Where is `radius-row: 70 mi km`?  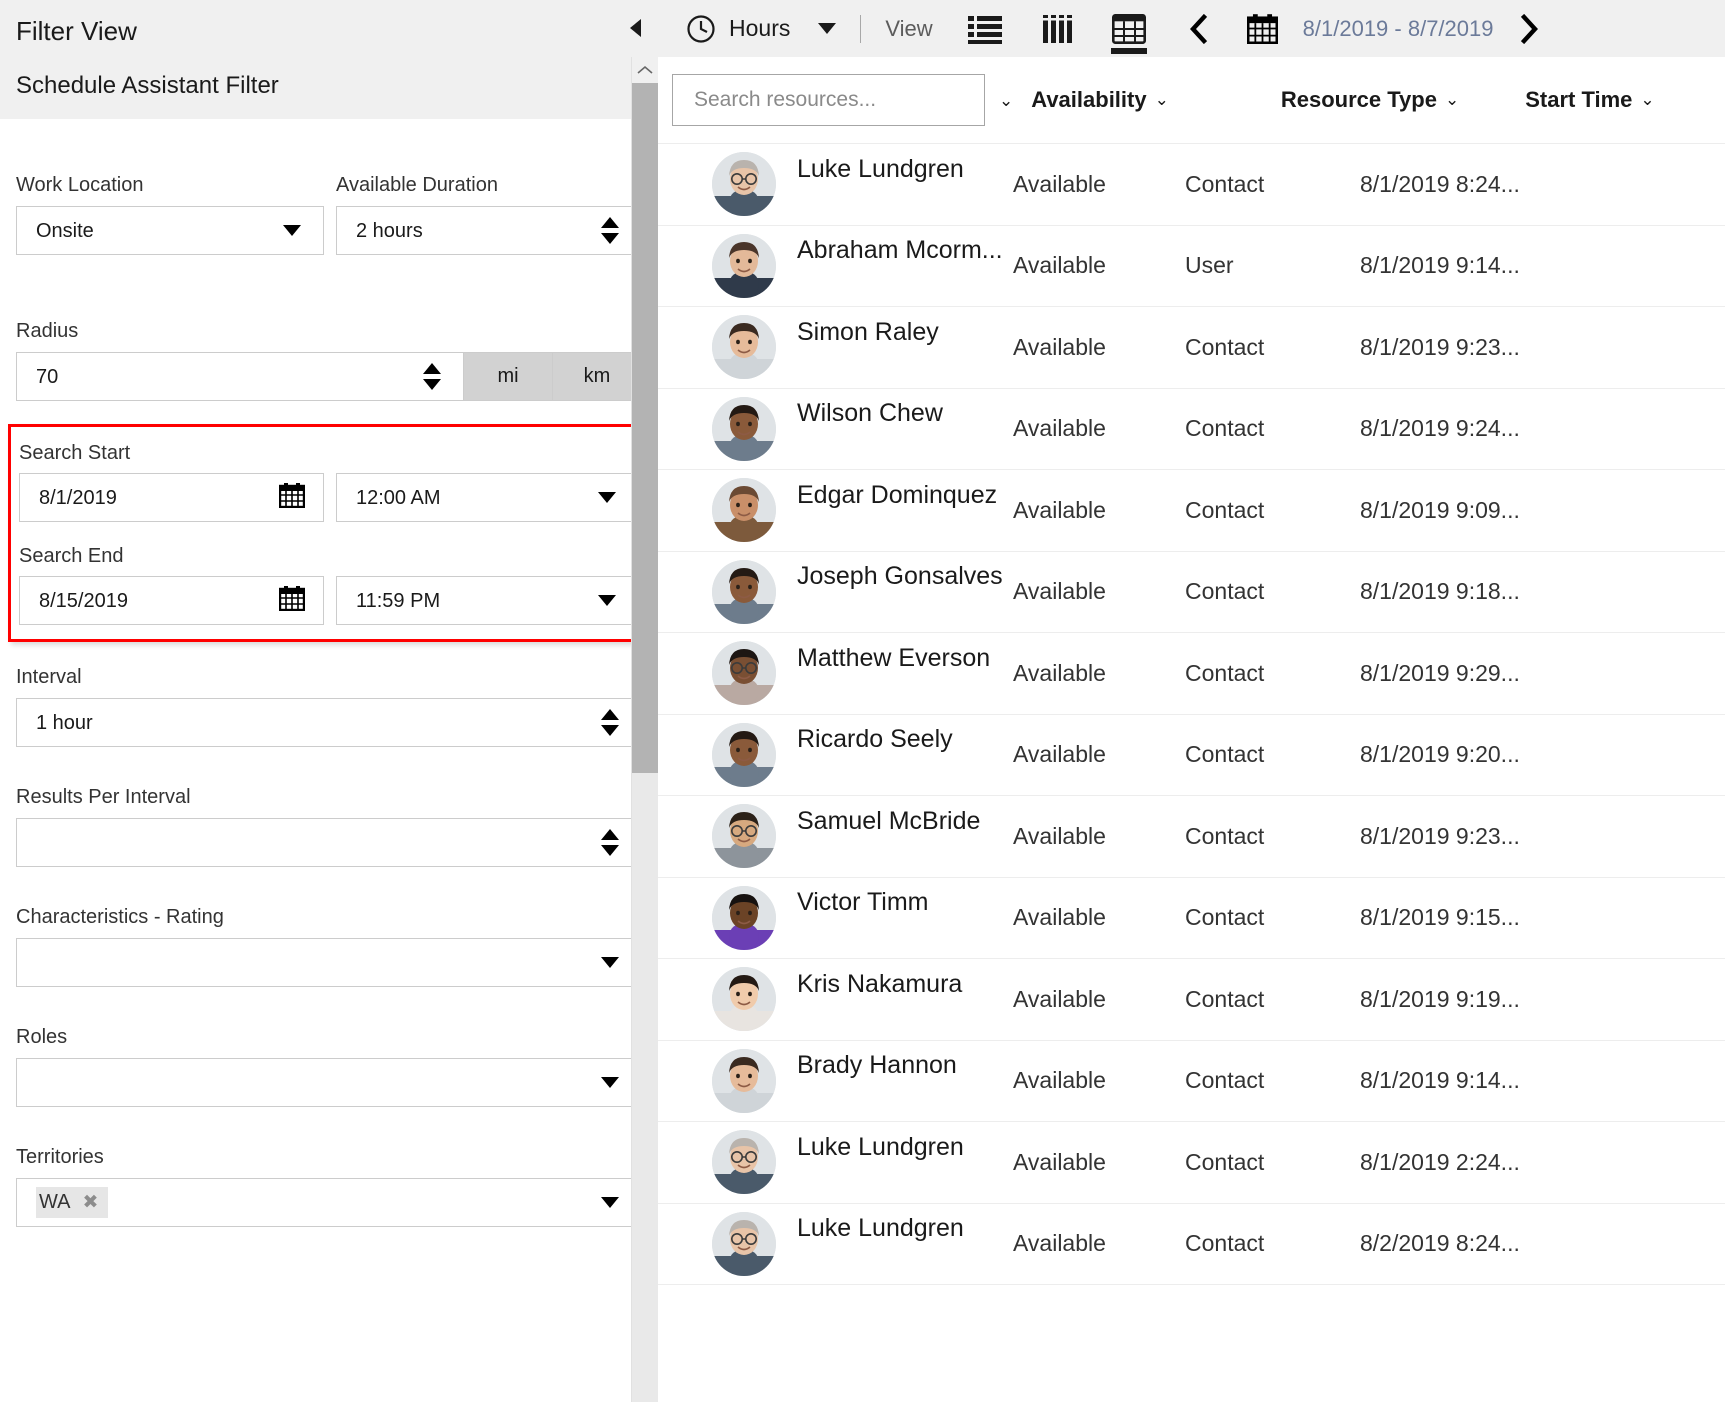
radius-row: 70 mi km is located at coordinates (329, 376).